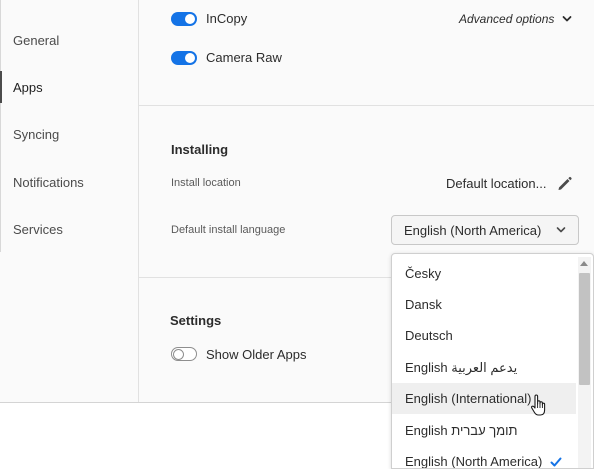 This screenshot has height=469, width=594. What do you see at coordinates (184, 19) in the screenshot?
I see `incopy-toggle` at bounding box center [184, 19].